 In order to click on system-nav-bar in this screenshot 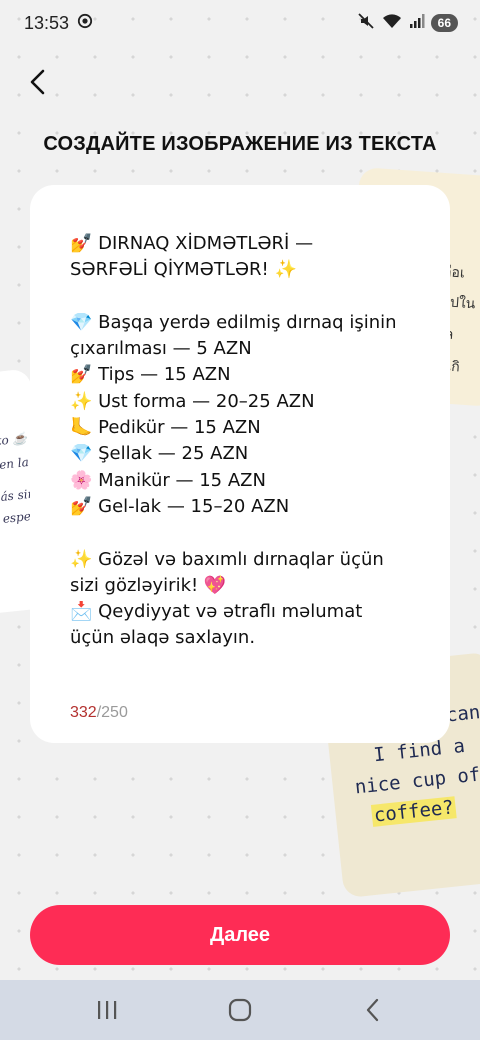, I will do `click(240, 1010)`.